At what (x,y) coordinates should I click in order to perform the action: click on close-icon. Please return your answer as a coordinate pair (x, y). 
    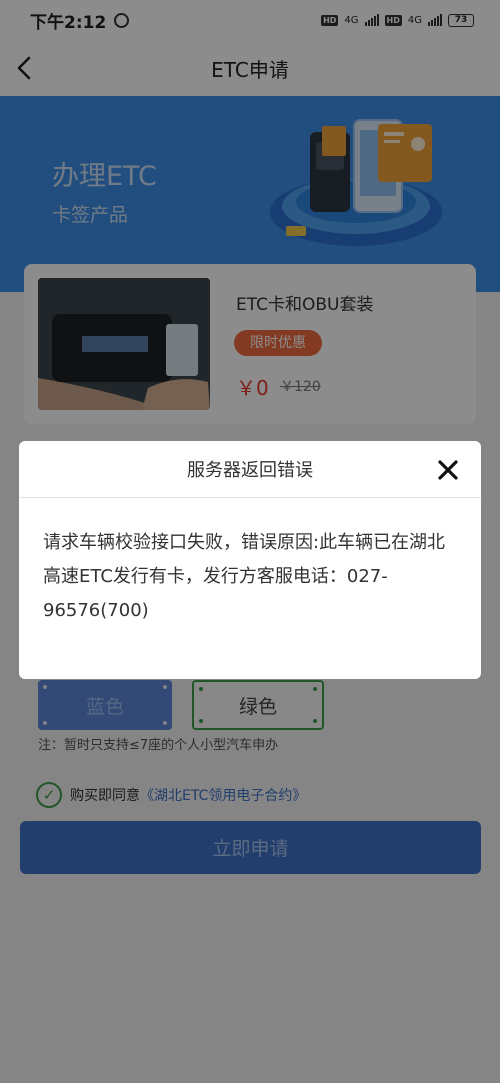
    Looking at the image, I should click on (448, 470).